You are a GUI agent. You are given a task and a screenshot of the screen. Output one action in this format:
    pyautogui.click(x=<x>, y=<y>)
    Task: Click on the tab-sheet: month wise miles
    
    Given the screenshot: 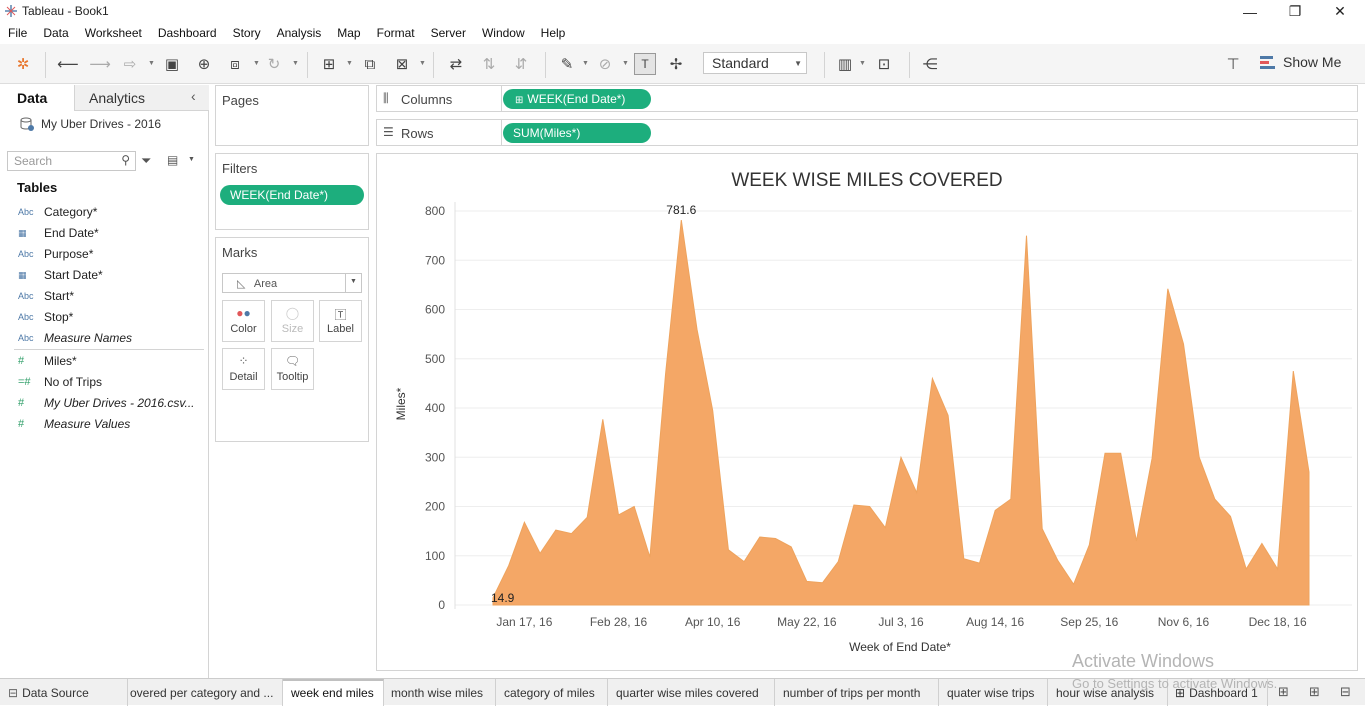 What is the action you would take?
    pyautogui.click(x=440, y=692)
    